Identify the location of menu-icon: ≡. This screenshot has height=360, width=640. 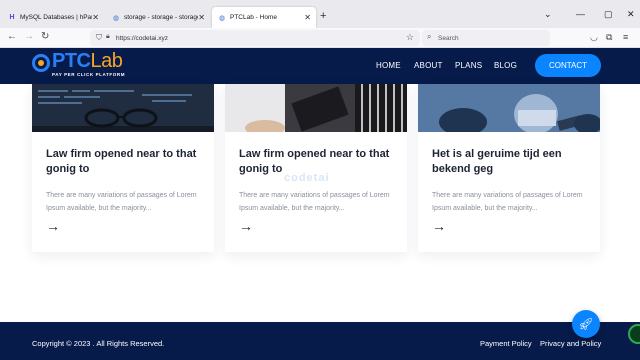
(625, 37).